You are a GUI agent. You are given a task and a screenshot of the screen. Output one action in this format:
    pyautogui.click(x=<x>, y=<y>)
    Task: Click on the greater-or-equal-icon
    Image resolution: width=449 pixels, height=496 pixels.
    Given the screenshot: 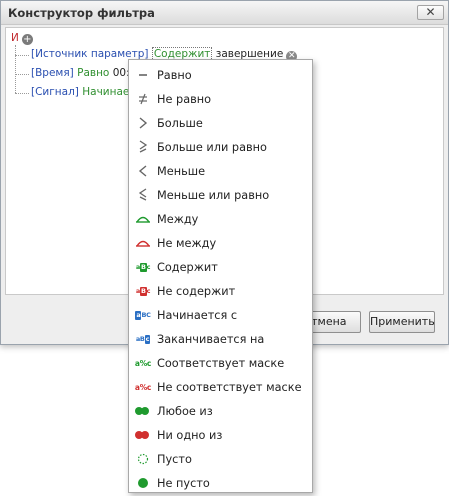 What is the action you would take?
    pyautogui.click(x=143, y=147)
    